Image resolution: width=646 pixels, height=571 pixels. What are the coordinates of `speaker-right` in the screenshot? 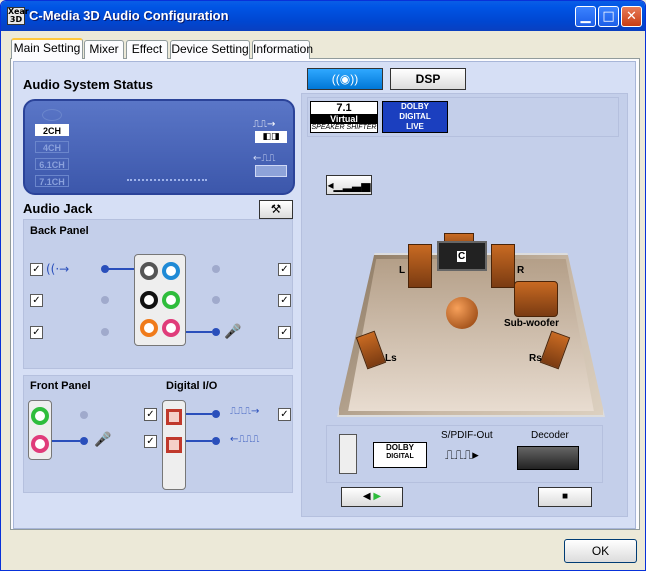 It's located at (503, 266).